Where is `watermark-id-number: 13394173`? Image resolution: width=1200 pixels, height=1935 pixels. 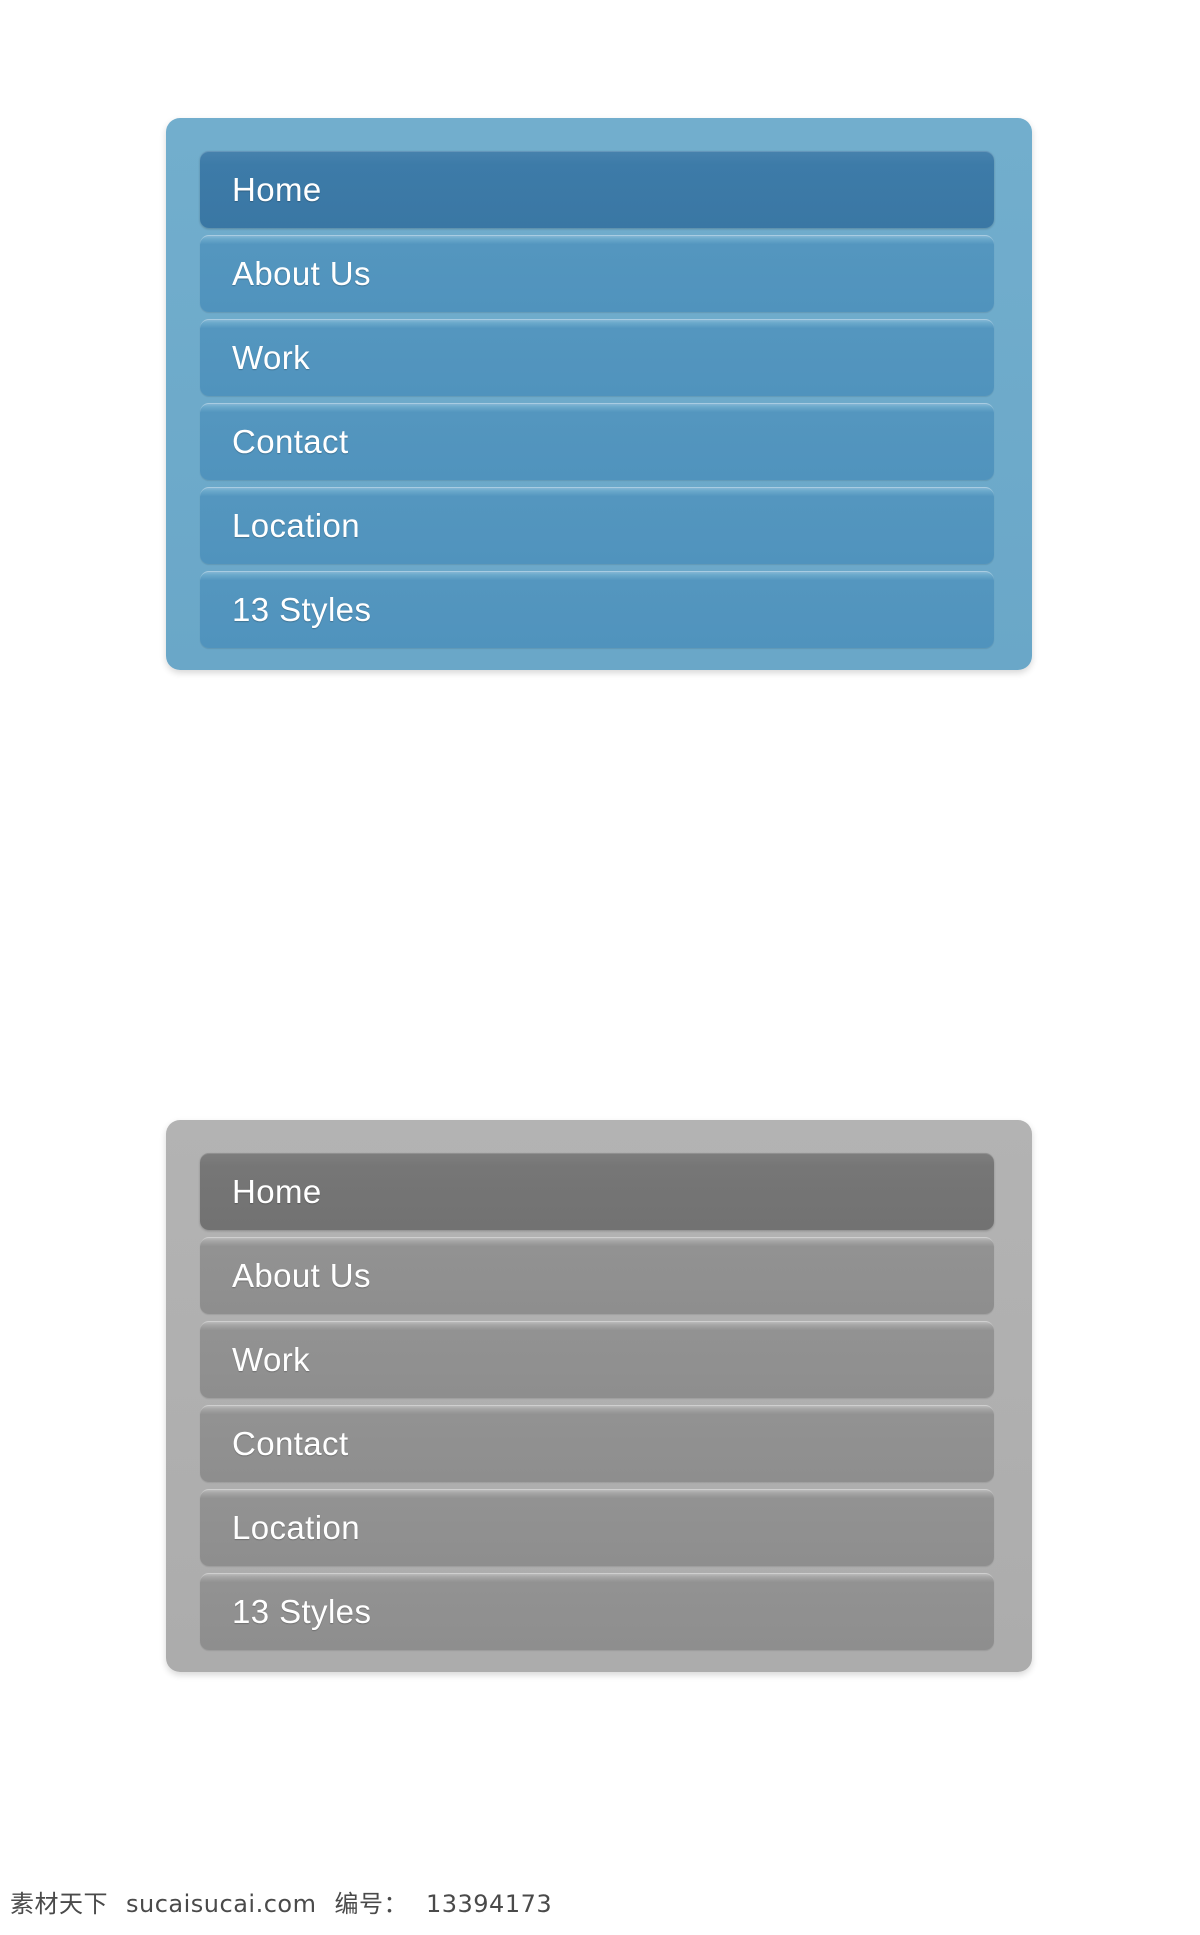
watermark-id-number: 13394173 is located at coordinates (489, 1904).